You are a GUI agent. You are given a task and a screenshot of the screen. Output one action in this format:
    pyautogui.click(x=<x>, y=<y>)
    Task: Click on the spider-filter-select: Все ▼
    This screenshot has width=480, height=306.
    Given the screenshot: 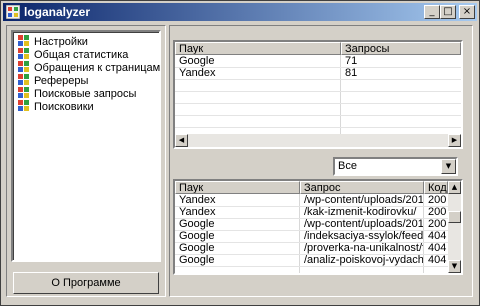 What is the action you would take?
    pyautogui.click(x=395, y=166)
    